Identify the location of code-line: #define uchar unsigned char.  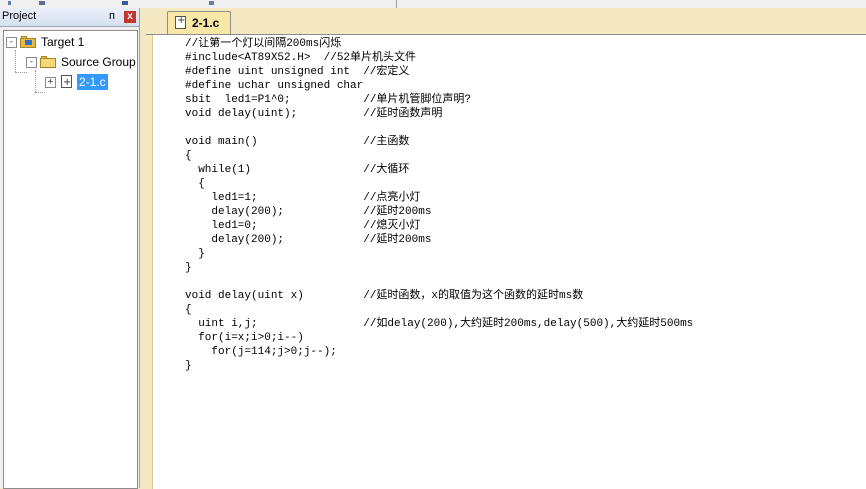
(274, 86).